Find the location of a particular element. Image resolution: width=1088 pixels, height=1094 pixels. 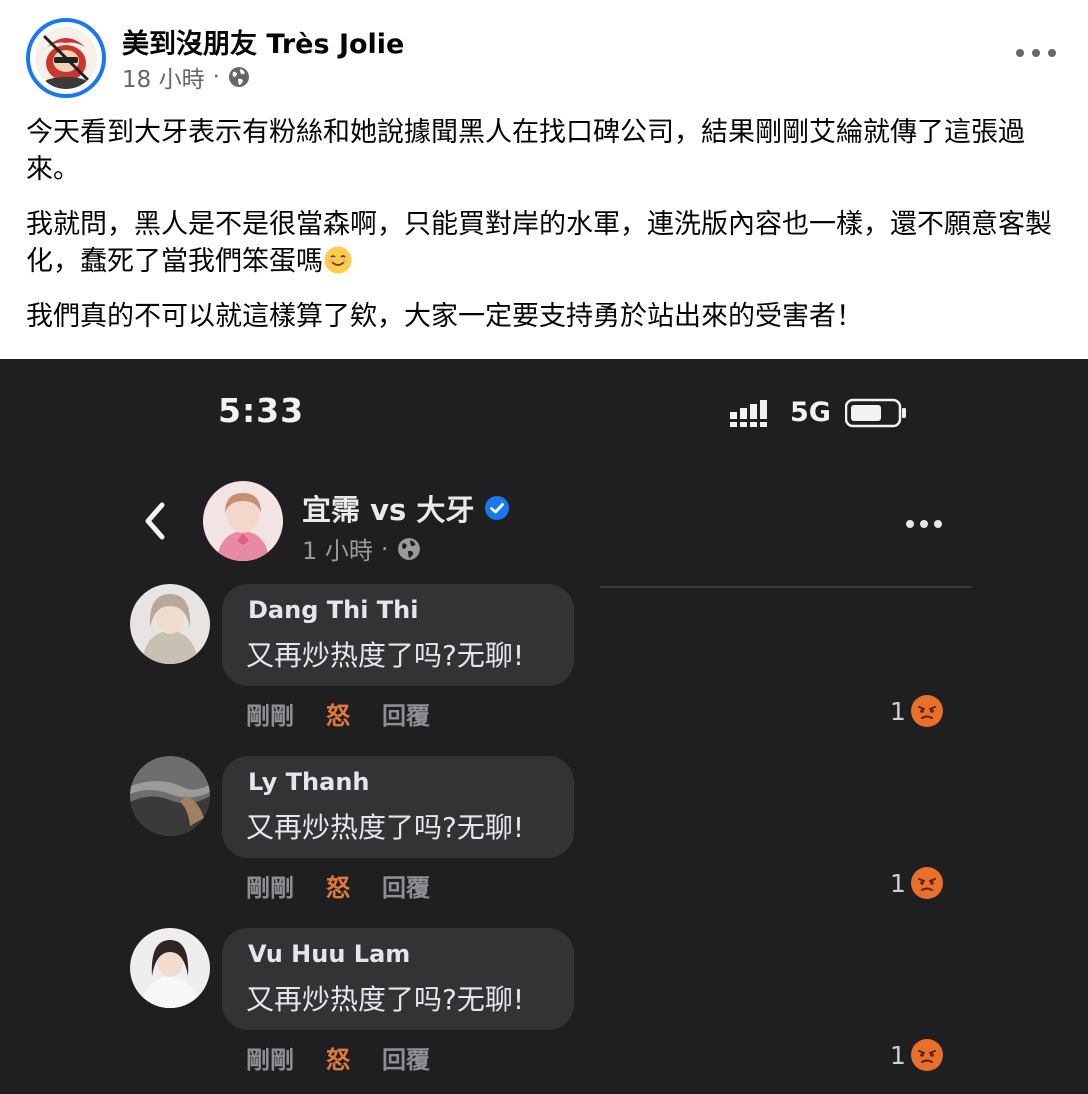

commenter-name: Ly Thanh is located at coordinates (309, 782).